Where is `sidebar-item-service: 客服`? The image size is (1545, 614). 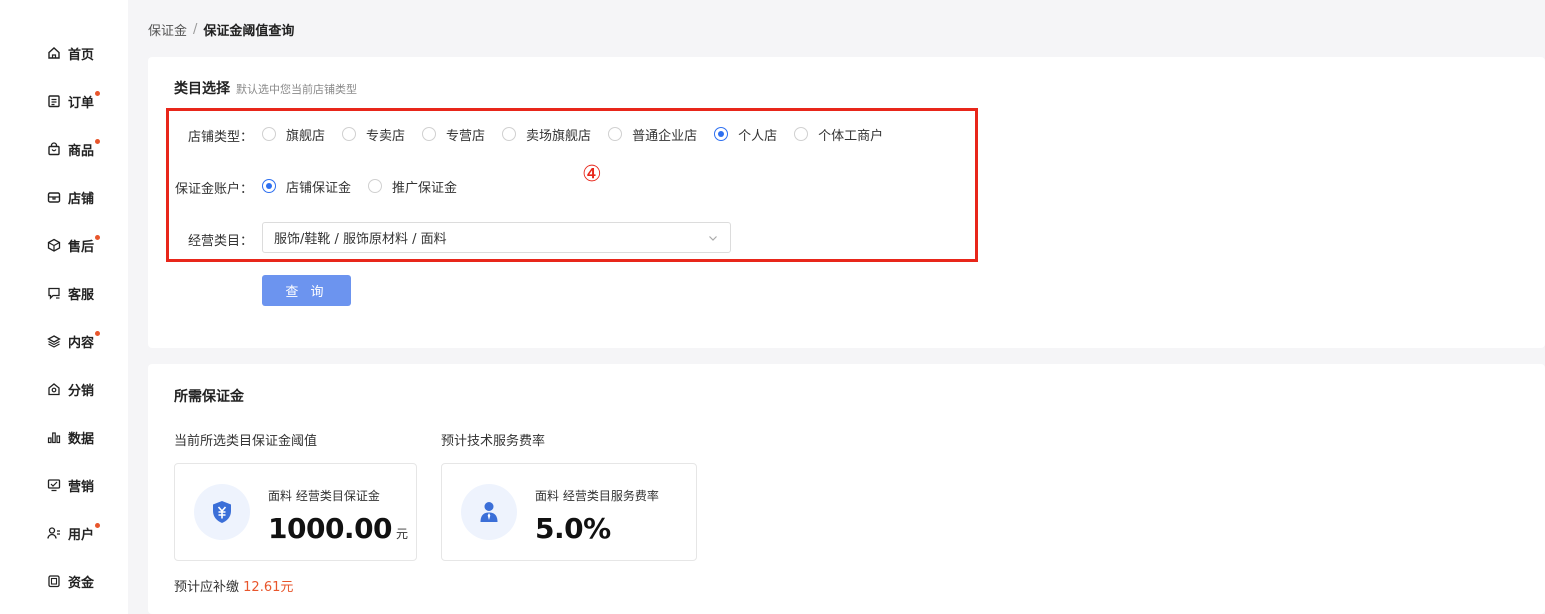 sidebar-item-service: 客服 is located at coordinates (70, 293).